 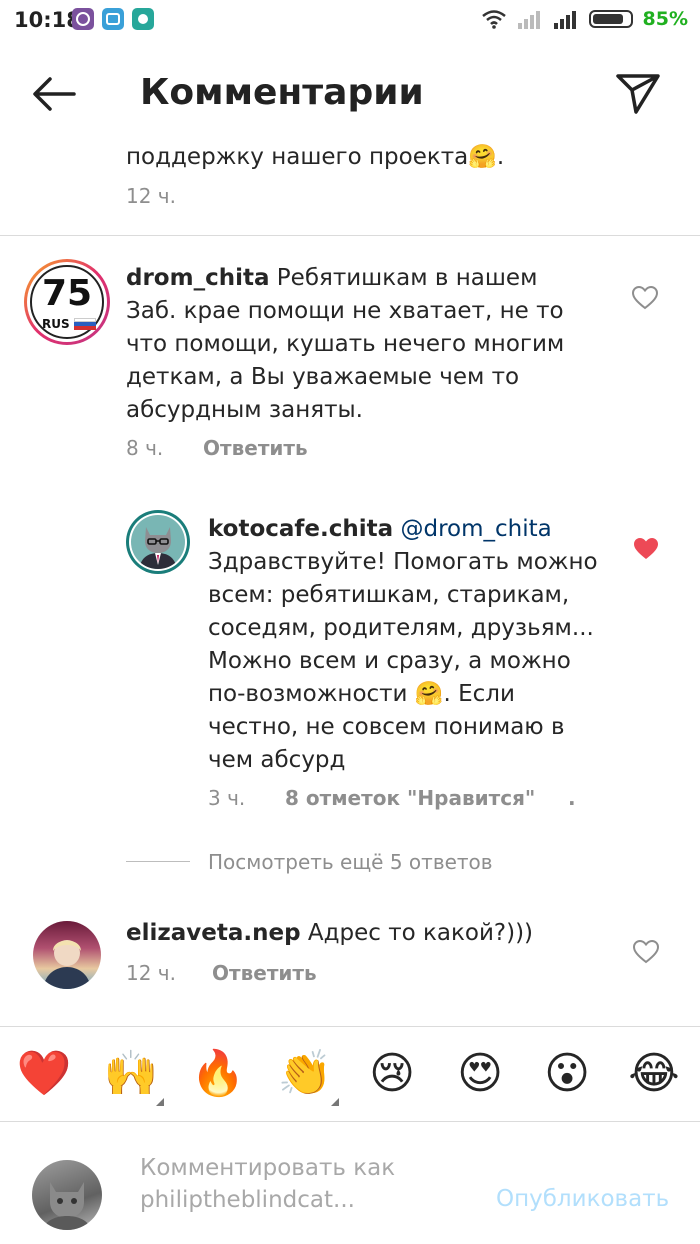 I want to click on russian-flag-icon, so click(x=85, y=324).